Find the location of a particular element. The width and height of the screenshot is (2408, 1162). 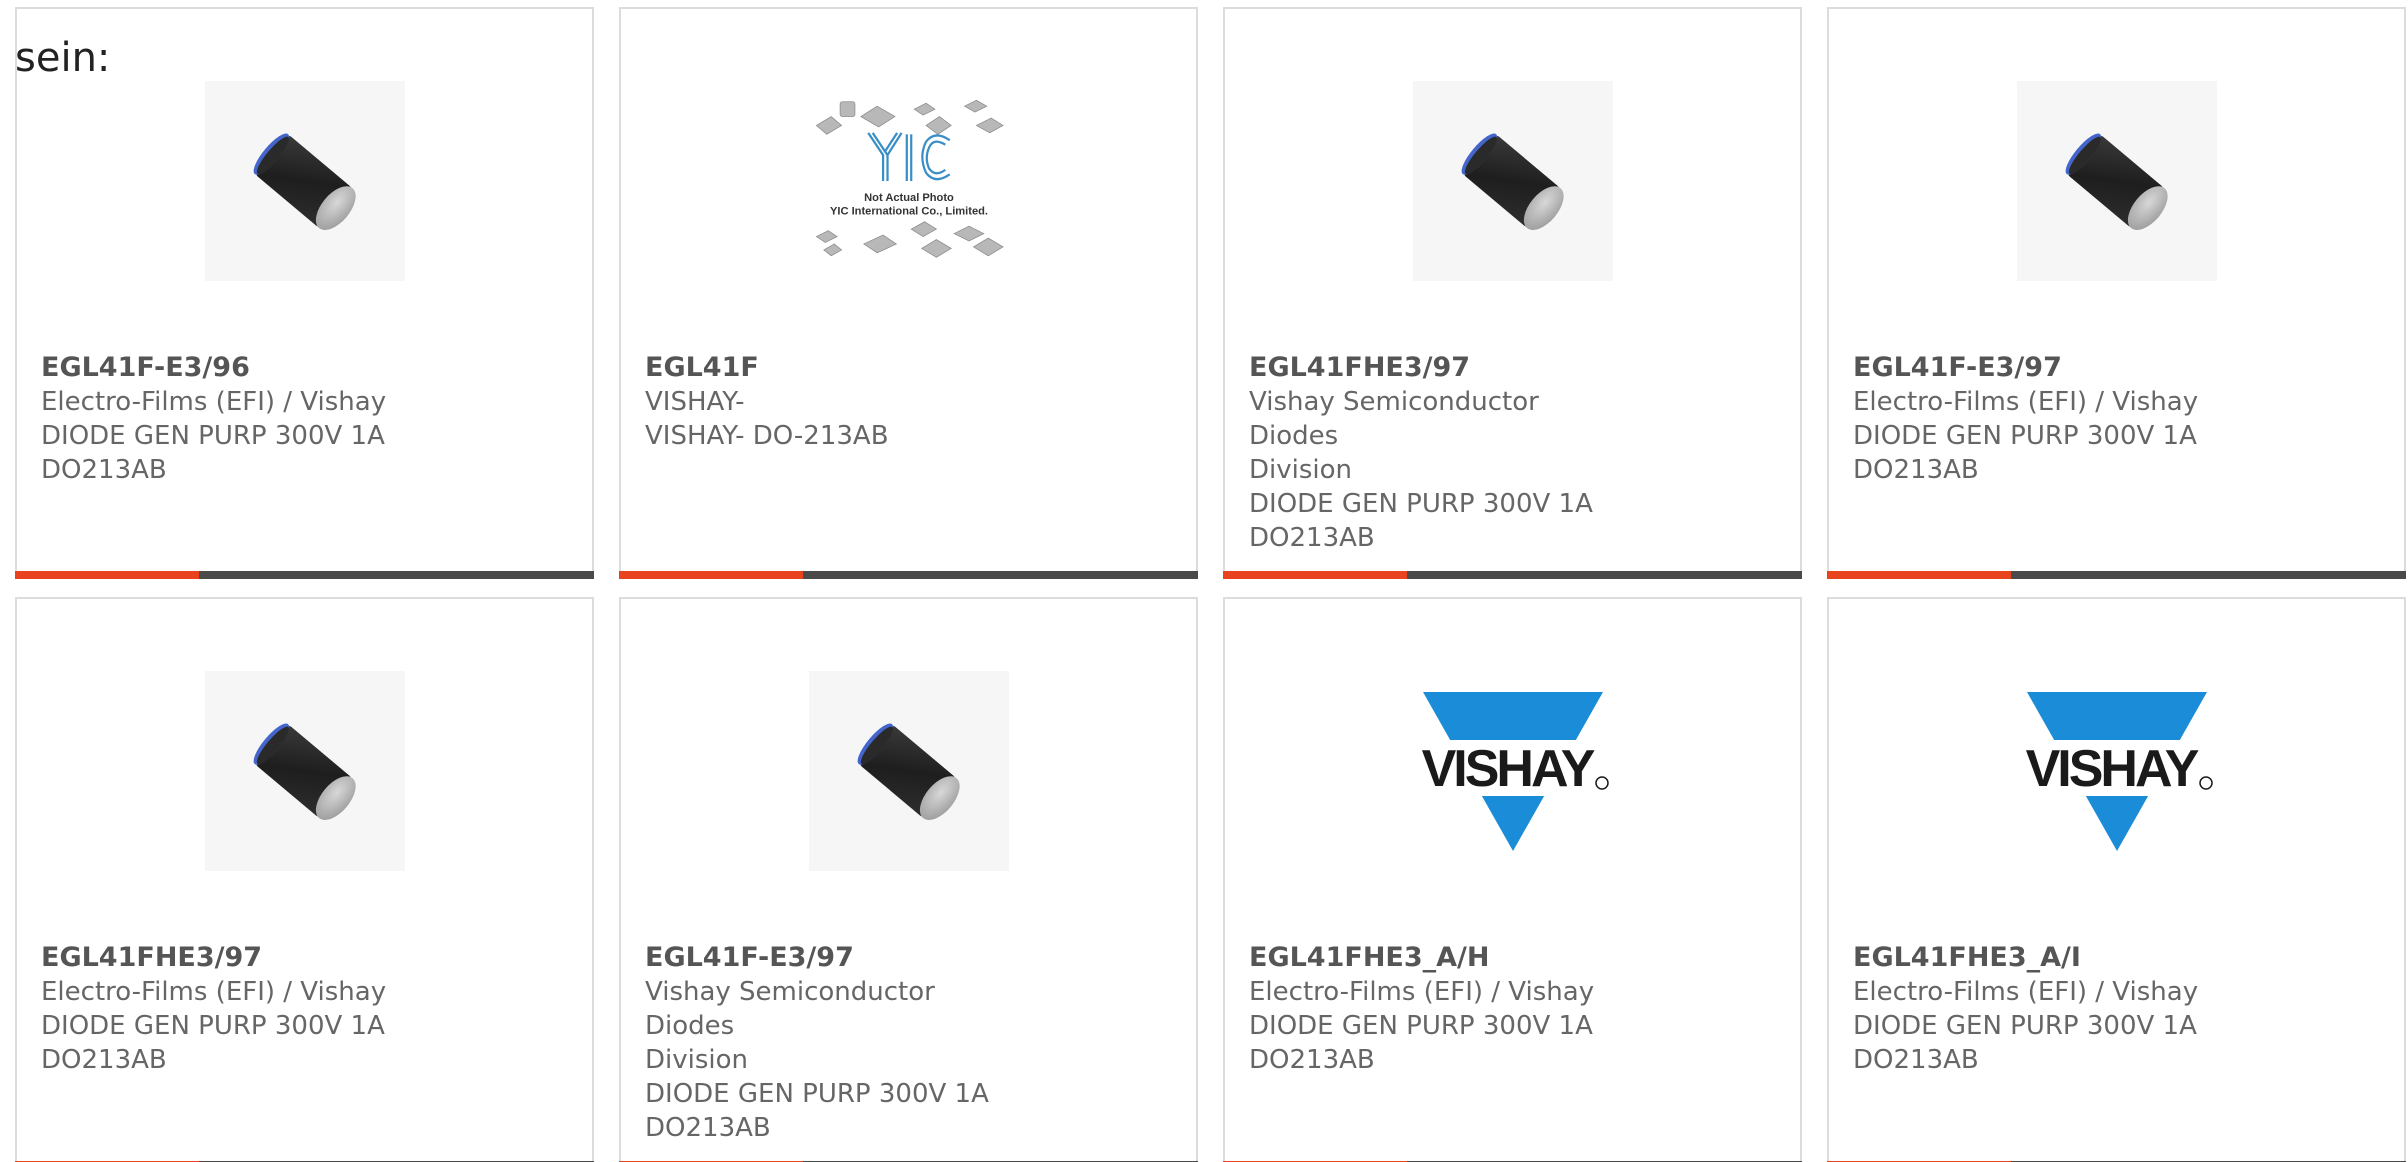

part-number-link: EGL41FHE3_A/I is located at coordinates (2038, 958).